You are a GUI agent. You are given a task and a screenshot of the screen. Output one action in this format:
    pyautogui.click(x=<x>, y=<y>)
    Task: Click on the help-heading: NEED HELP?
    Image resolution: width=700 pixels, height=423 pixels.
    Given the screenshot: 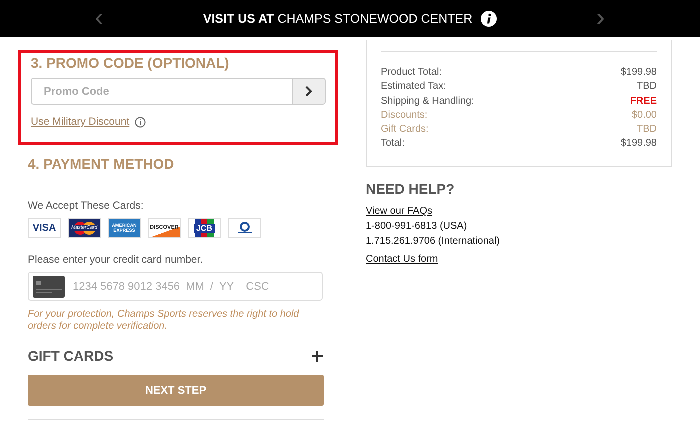 What is the action you would take?
    pyautogui.click(x=411, y=189)
    